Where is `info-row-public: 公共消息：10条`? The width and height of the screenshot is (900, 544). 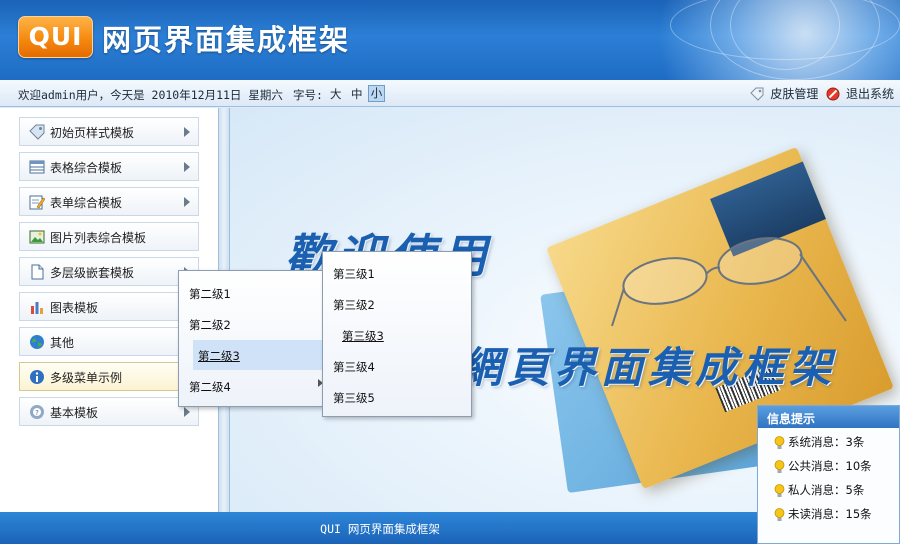
info-row-public: 公共消息：10条 is located at coordinates (823, 466).